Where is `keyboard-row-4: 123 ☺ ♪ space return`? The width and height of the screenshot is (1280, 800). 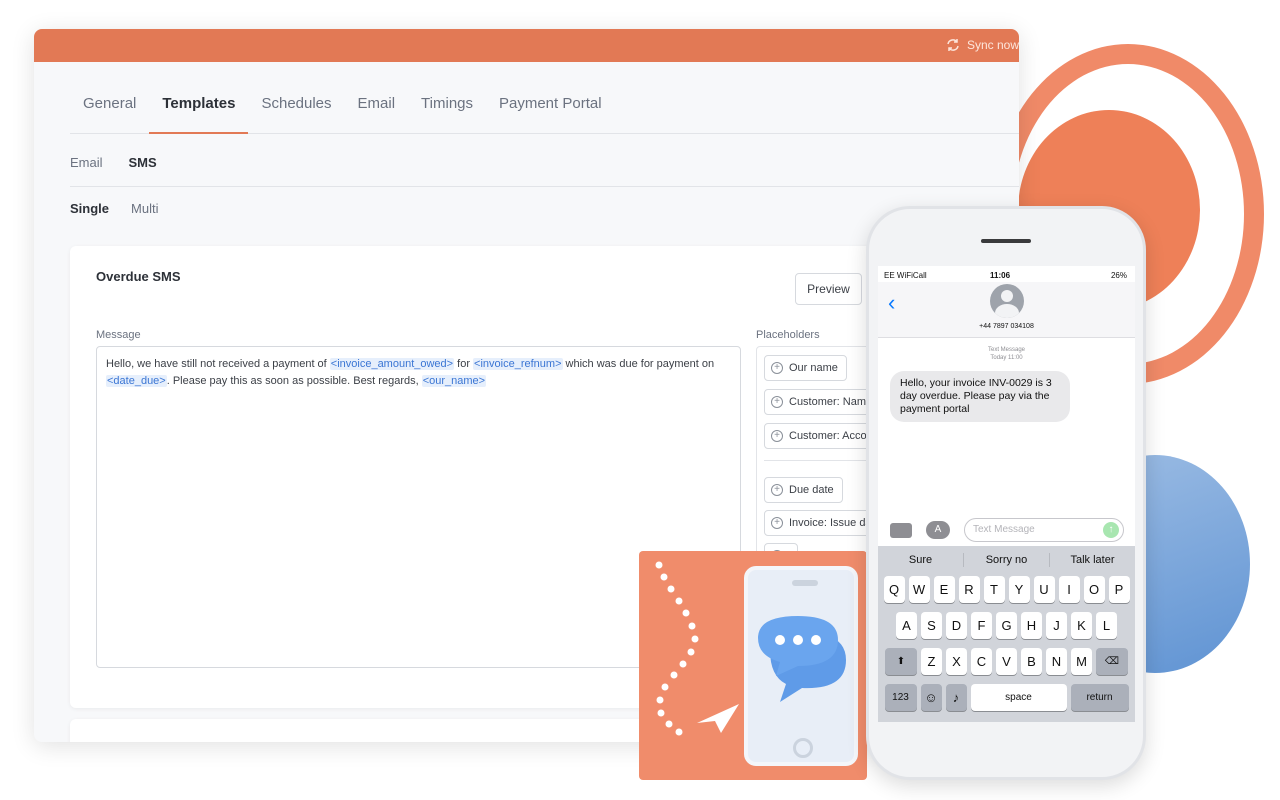
keyboard-row-4: 123 ☺ ♪ space return is located at coordinates (1006, 697).